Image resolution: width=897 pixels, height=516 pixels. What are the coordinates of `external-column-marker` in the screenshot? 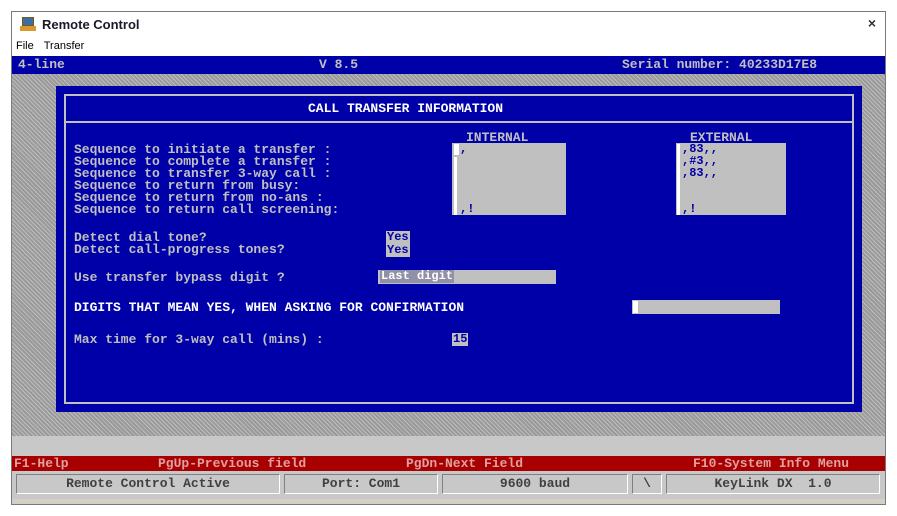 It's located at (678, 179).